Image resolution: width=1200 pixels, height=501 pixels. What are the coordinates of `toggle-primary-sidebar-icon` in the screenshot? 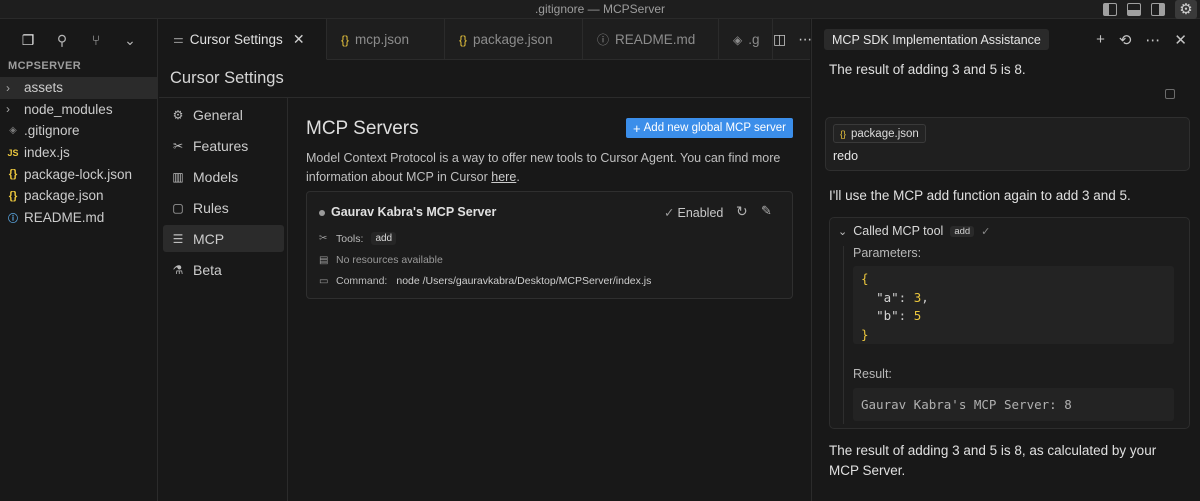 It's located at (1110, 9).